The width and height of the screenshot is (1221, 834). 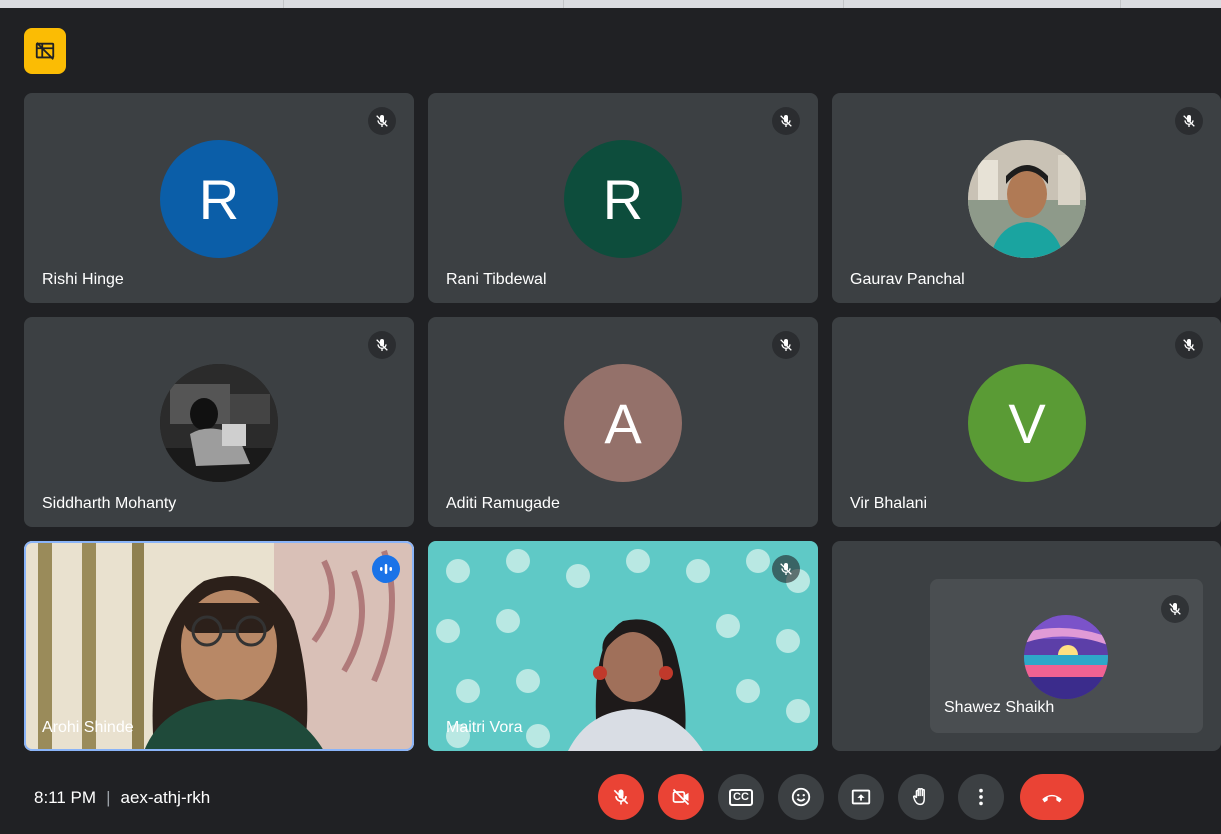 I want to click on present-now-button, so click(x=861, y=797).